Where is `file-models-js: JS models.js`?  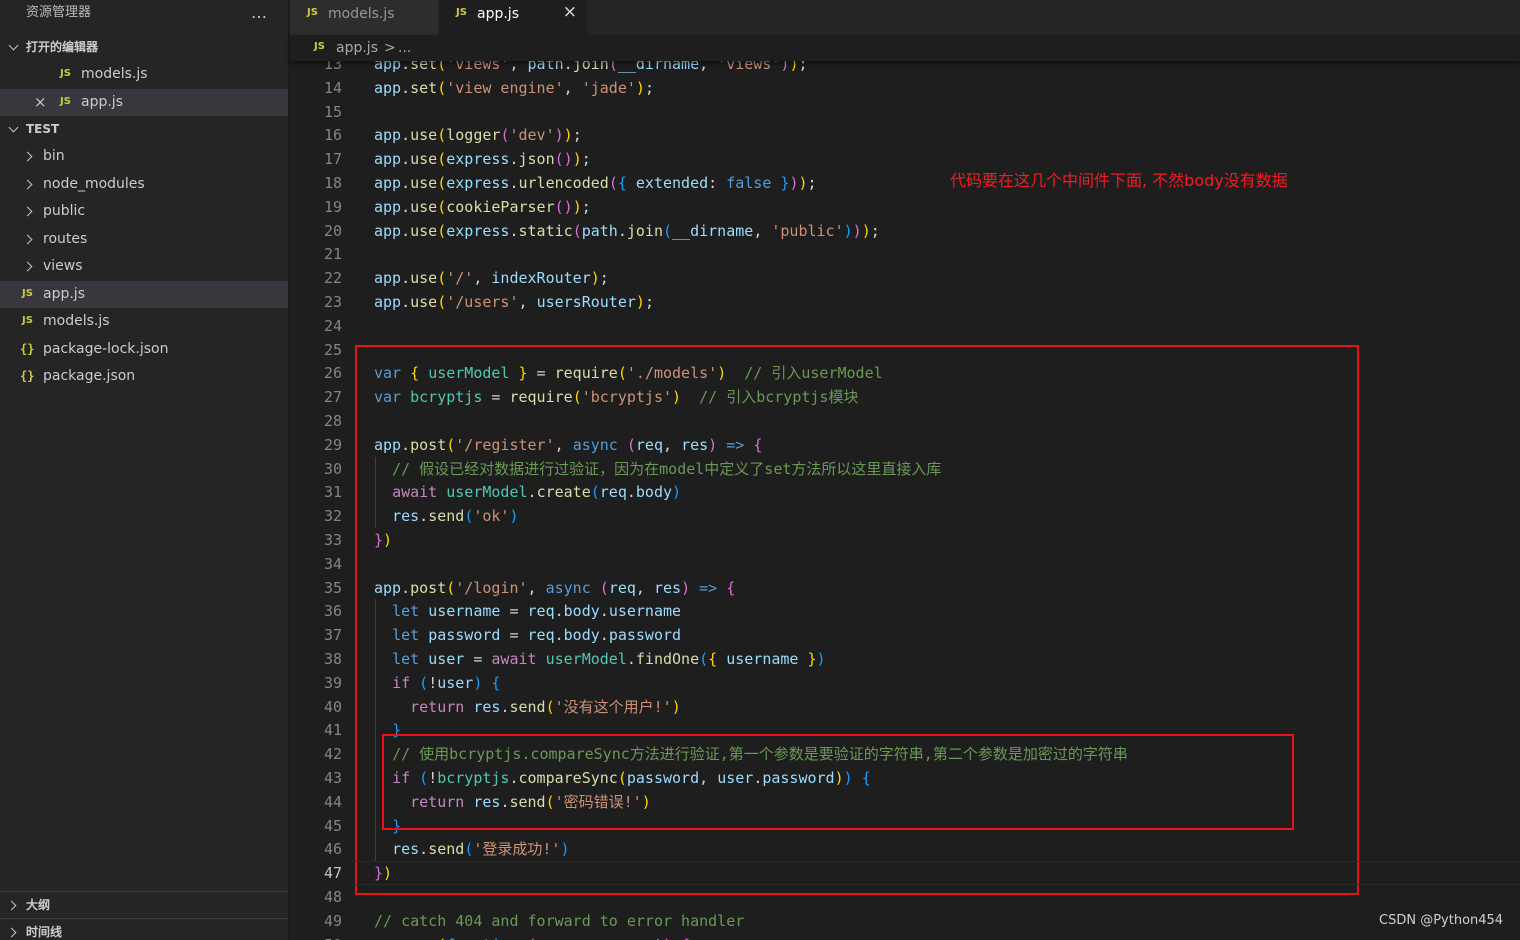
file-models-js: JS models.js is located at coordinates (144, 322).